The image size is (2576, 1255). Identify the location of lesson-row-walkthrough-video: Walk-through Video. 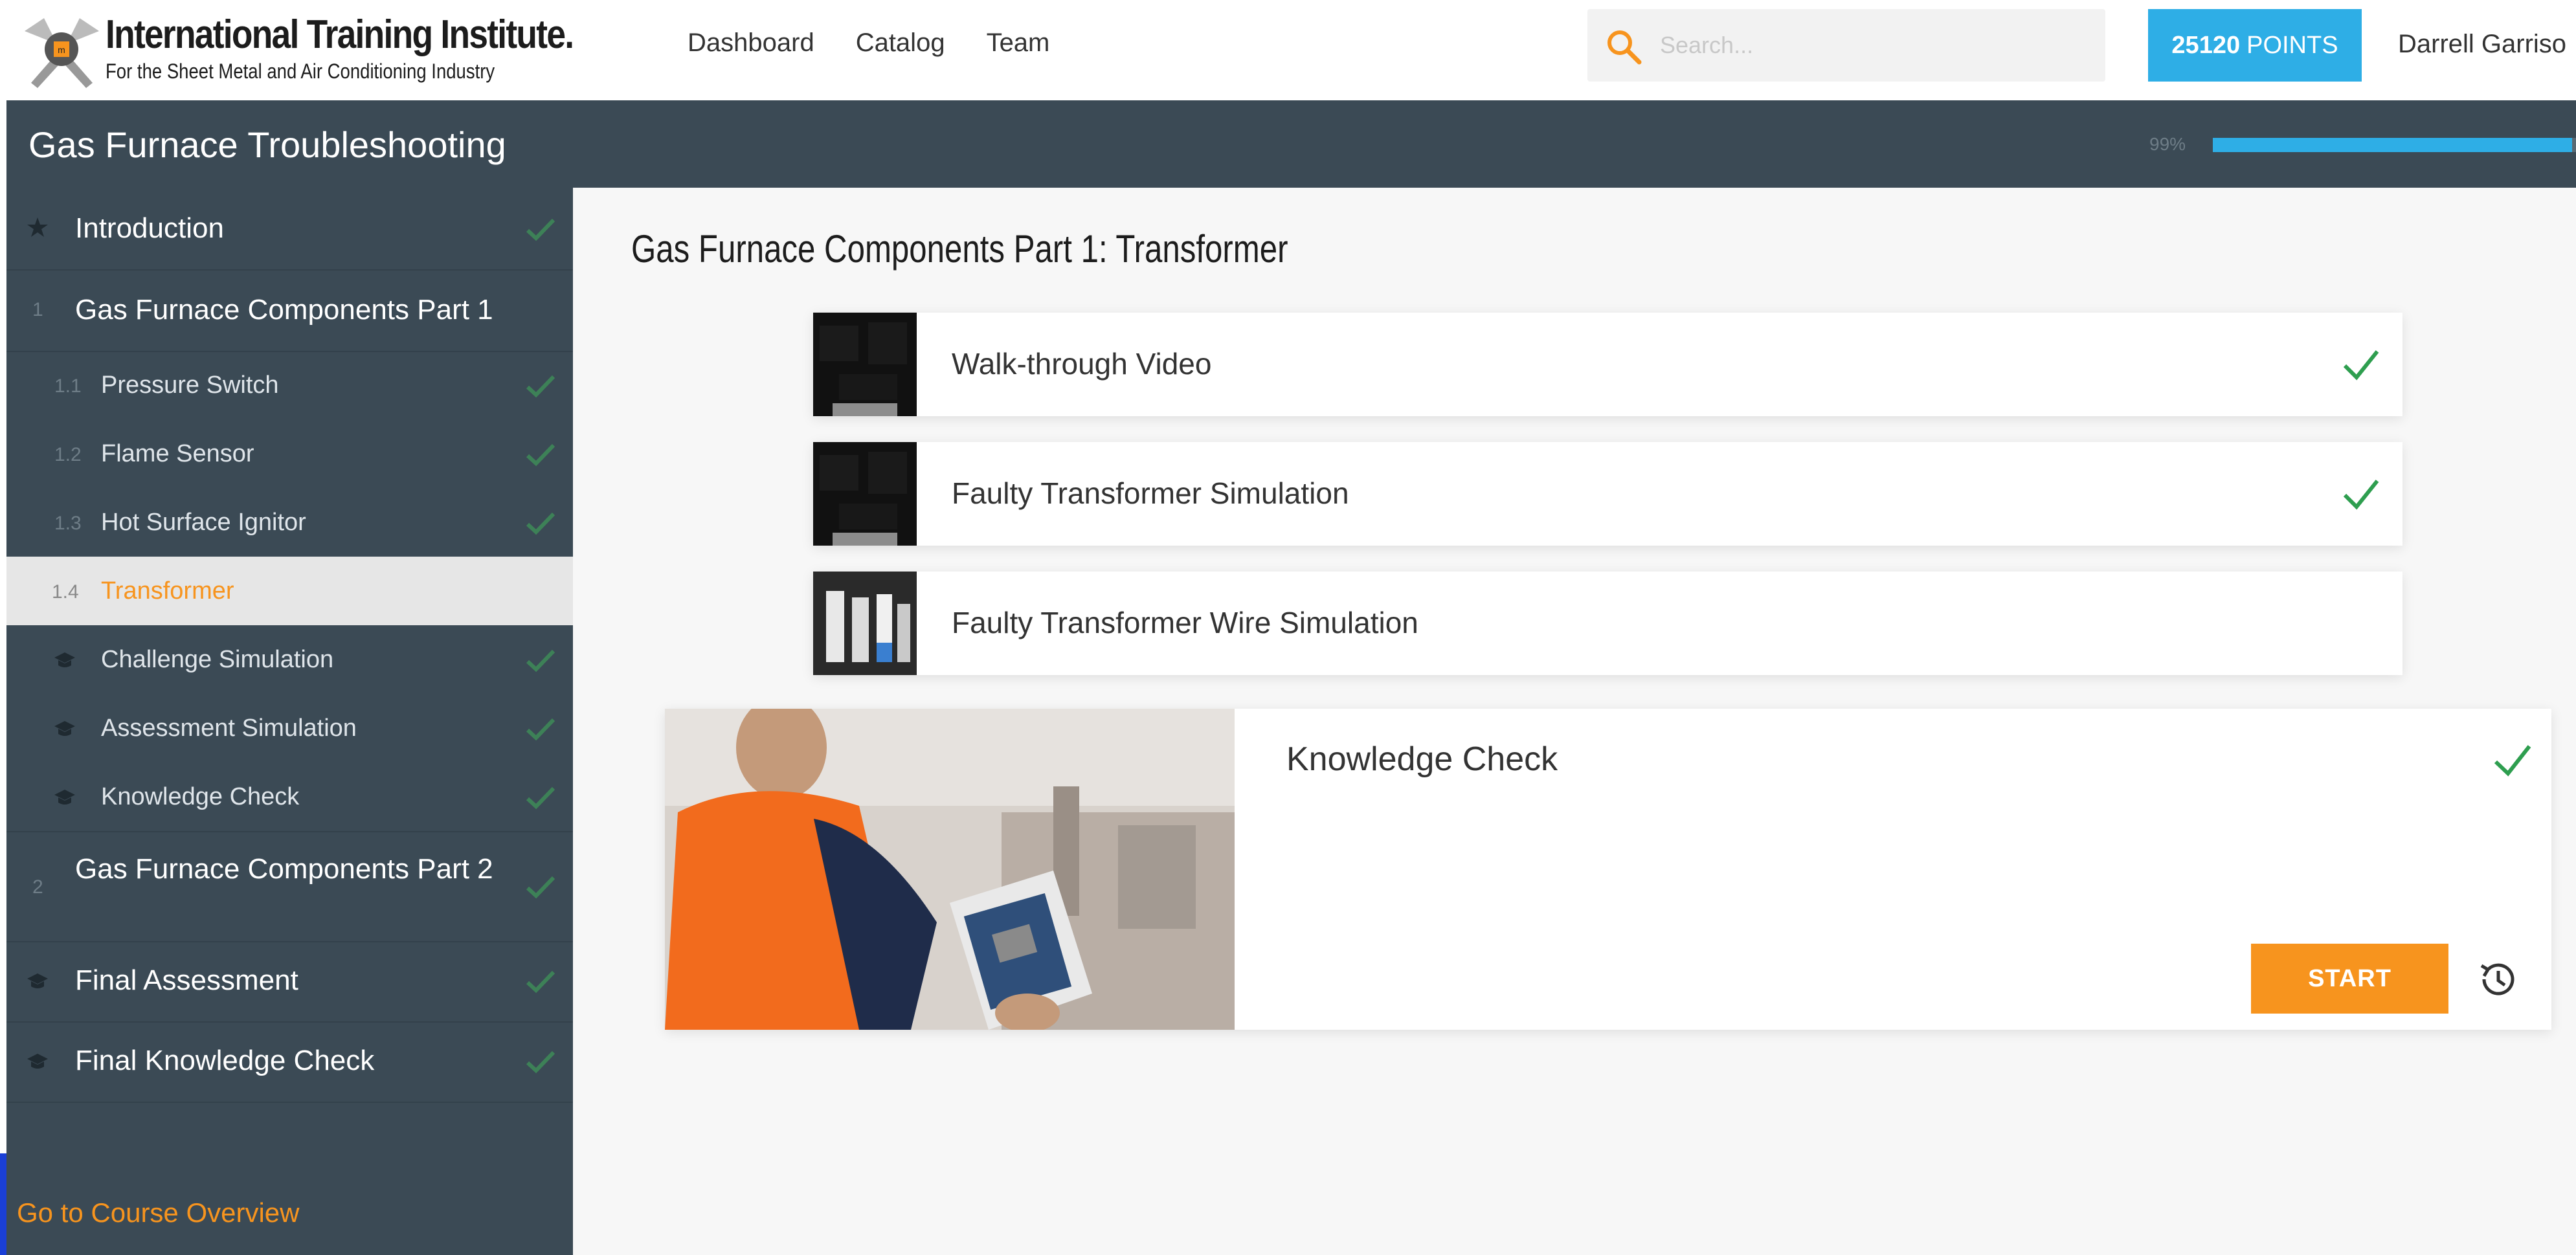
(1608, 365).